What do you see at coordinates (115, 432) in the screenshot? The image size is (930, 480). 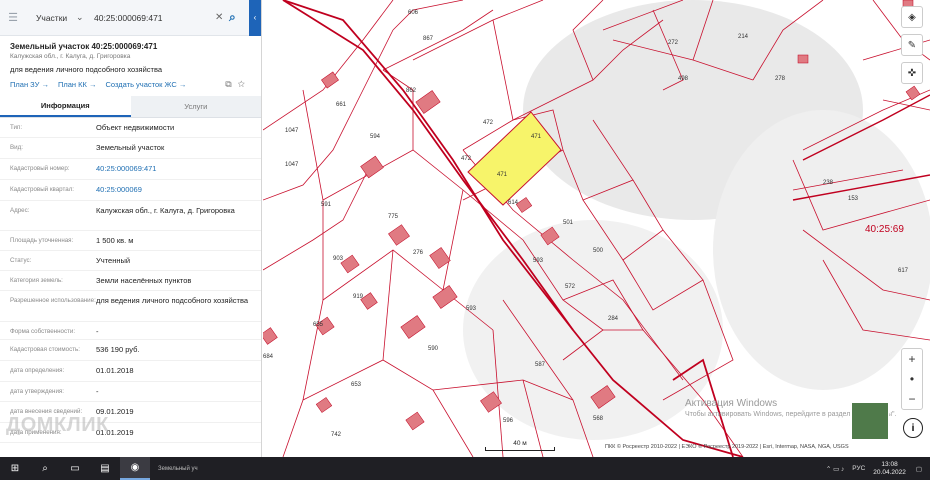 I see `info-value: 01.01.2019` at bounding box center [115, 432].